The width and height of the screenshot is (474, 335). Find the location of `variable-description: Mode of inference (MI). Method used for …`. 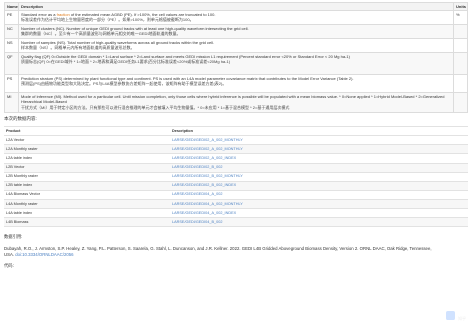

variable-description: Mode of inference (MI). Method used for … is located at coordinates (236, 103).